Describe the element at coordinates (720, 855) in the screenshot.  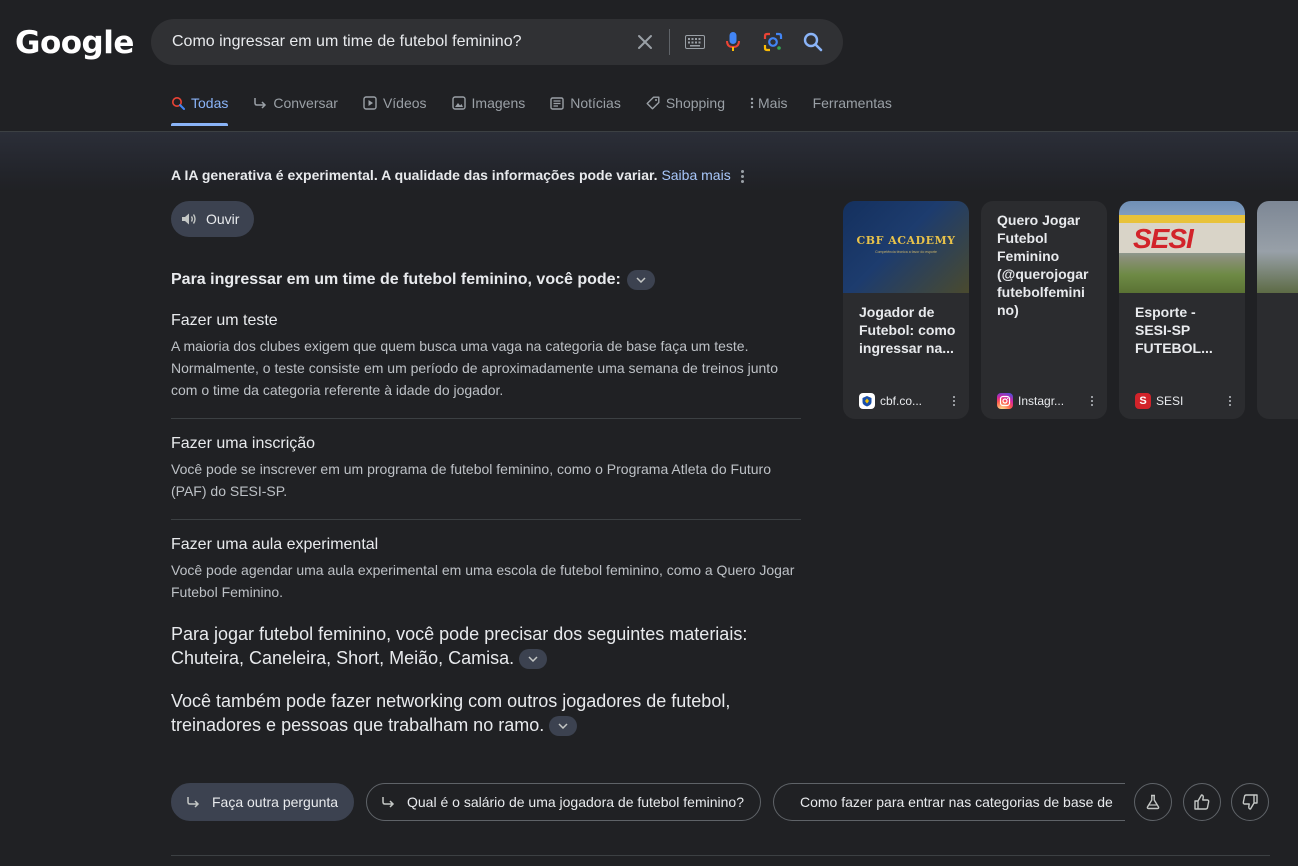
I see `bottom-divider` at that location.